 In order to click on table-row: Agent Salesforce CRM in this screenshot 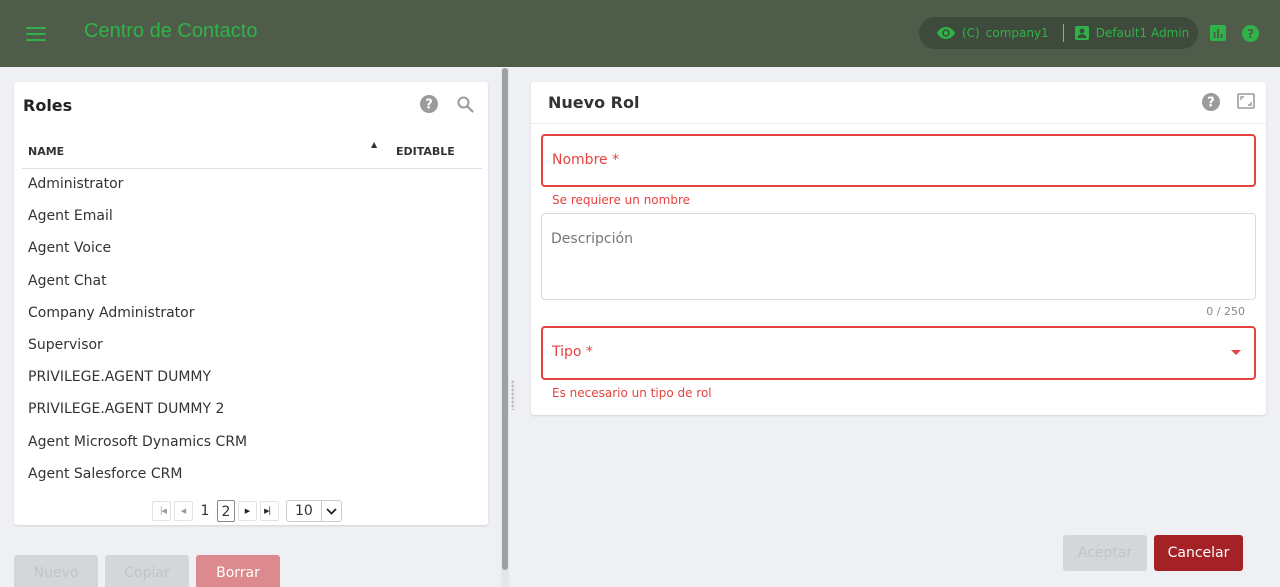, I will do `click(252, 474)`.